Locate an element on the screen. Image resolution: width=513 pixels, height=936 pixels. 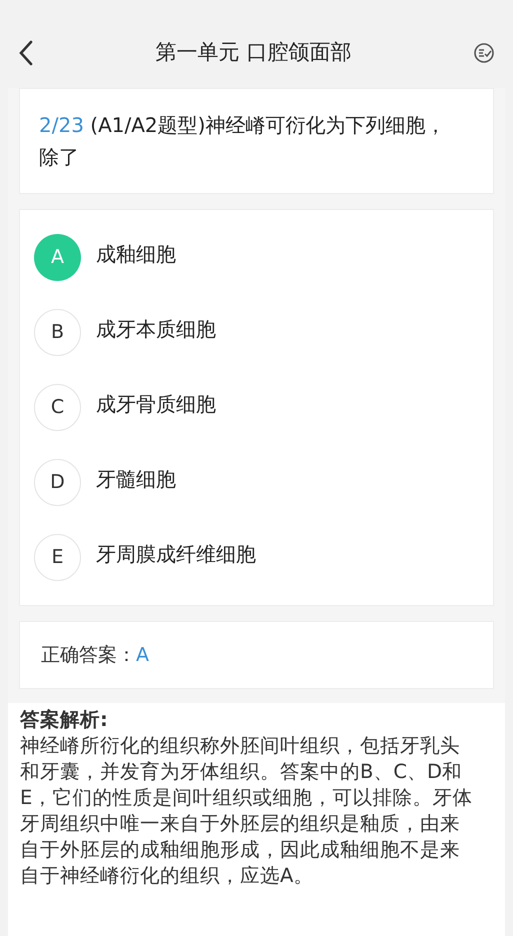
option-item: E 牙周膜成纤维细胞 is located at coordinates (256, 557).